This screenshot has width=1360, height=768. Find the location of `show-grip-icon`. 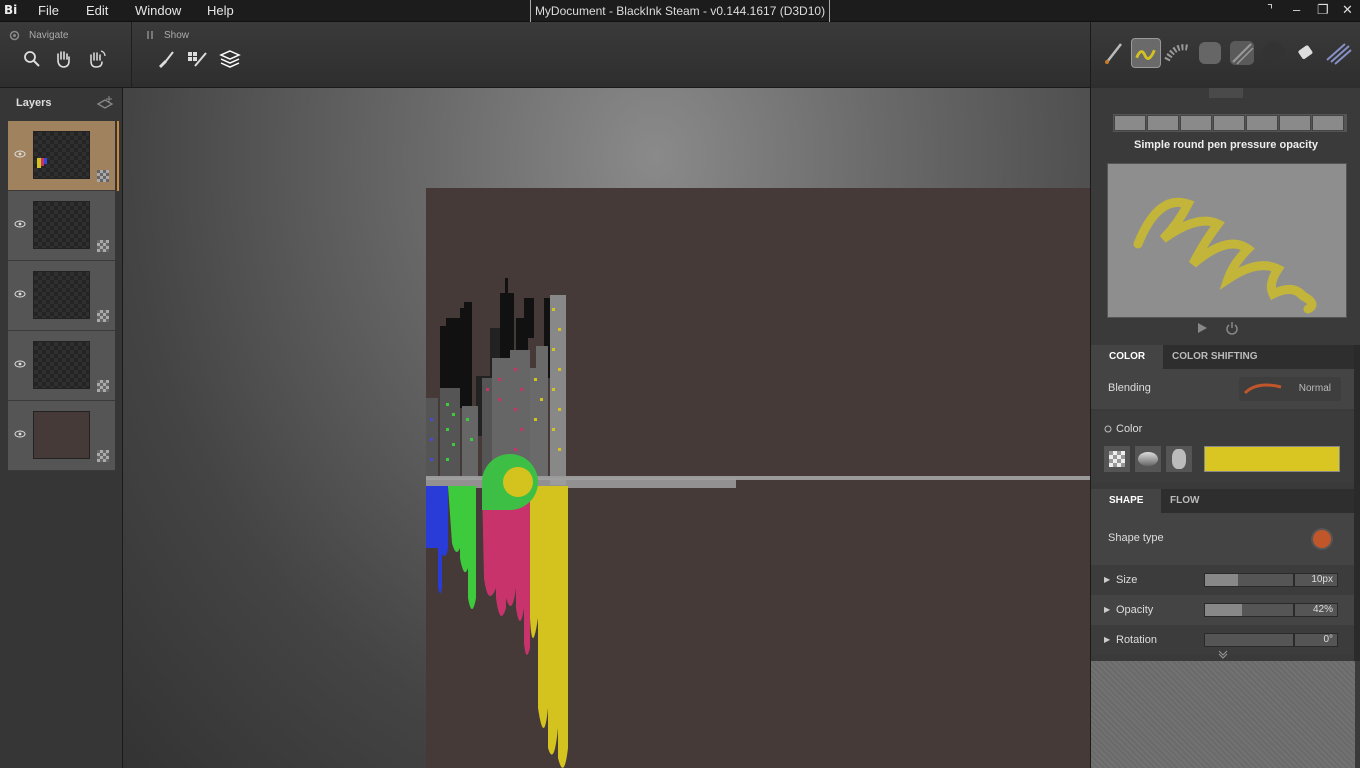

show-grip-icon is located at coordinates (150, 35).